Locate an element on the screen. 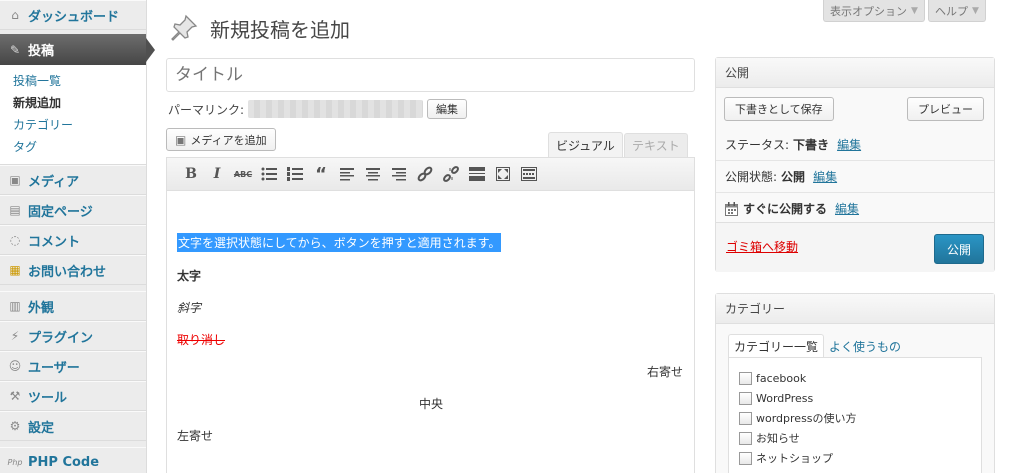  add-media-button: ▣ メディアを追加 is located at coordinates (221, 139).